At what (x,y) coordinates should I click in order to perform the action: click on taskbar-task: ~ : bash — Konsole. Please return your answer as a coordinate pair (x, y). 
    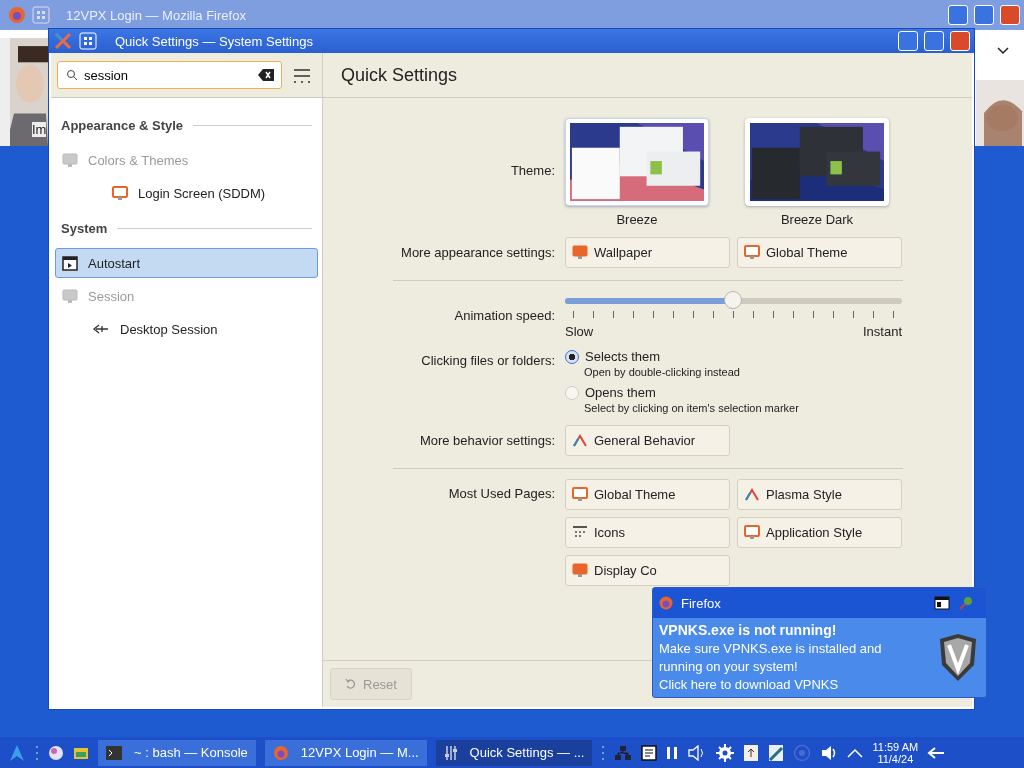
    Looking at the image, I should click on (177, 752).